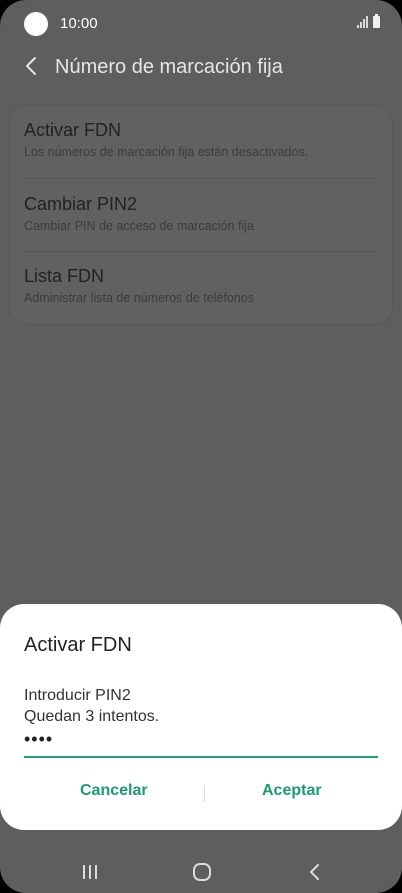 Image resolution: width=402 pixels, height=893 pixels. What do you see at coordinates (169, 67) in the screenshot?
I see `page-title: Número de marcación fija` at bounding box center [169, 67].